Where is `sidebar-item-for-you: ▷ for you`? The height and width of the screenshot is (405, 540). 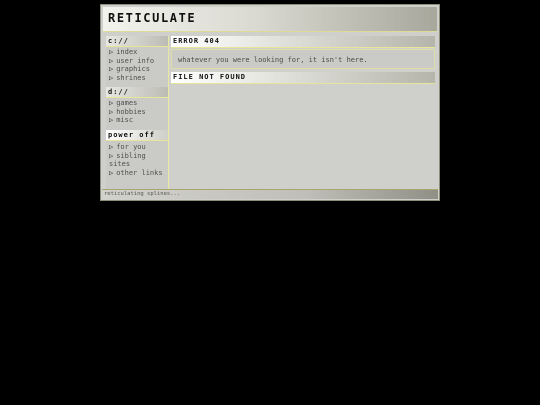 sidebar-item-for-you: ▷ for you is located at coordinates (136, 147).